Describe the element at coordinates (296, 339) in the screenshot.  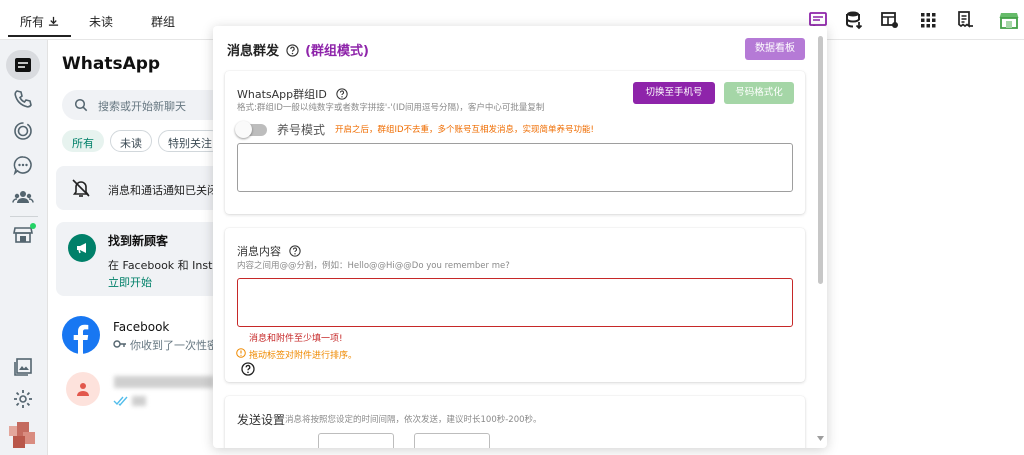
I see `validation-error: 消息和附件至少填一项!` at that location.